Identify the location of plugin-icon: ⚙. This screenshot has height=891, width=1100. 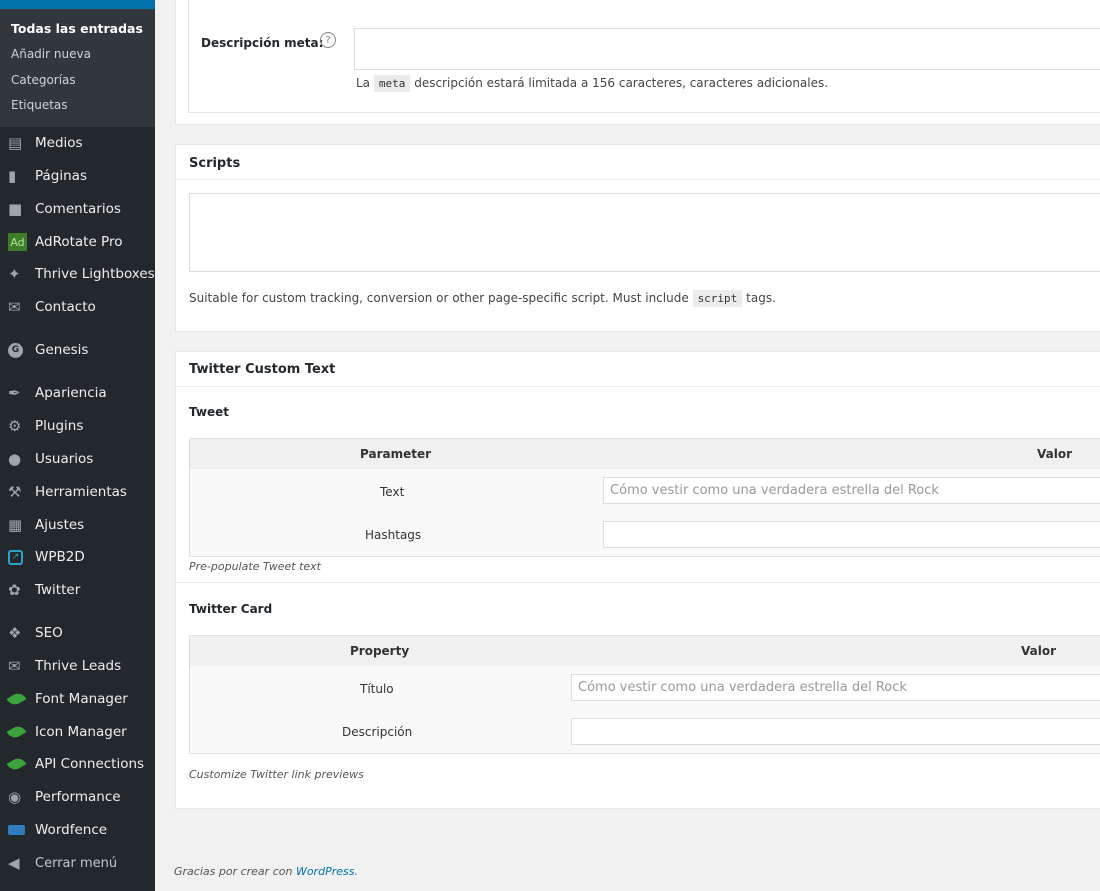
(15, 425).